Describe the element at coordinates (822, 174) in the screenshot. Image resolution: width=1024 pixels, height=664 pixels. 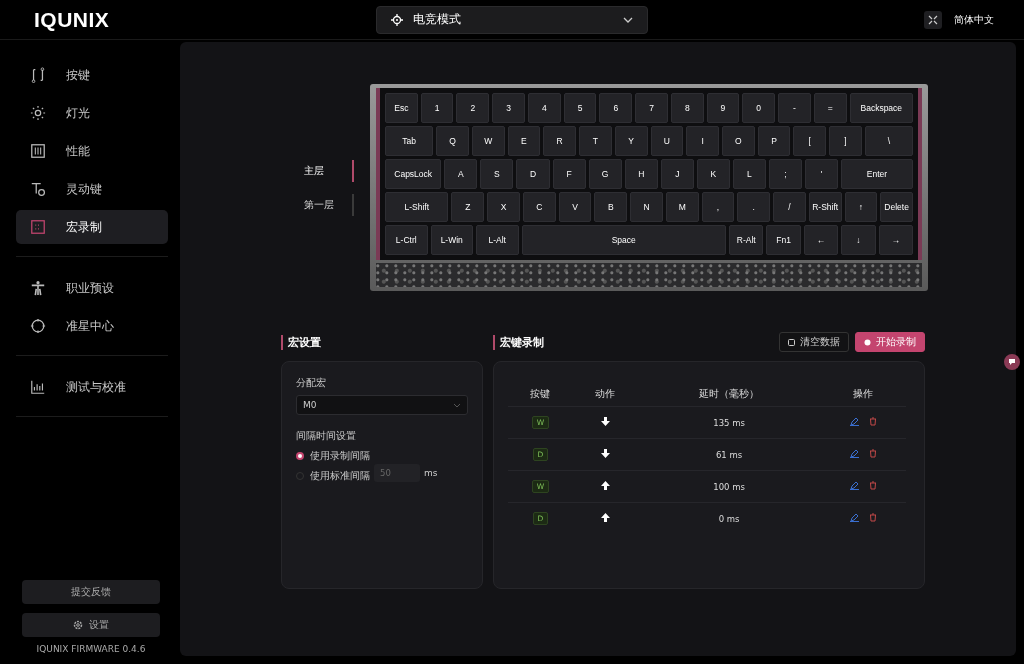
I see `key: '` at that location.